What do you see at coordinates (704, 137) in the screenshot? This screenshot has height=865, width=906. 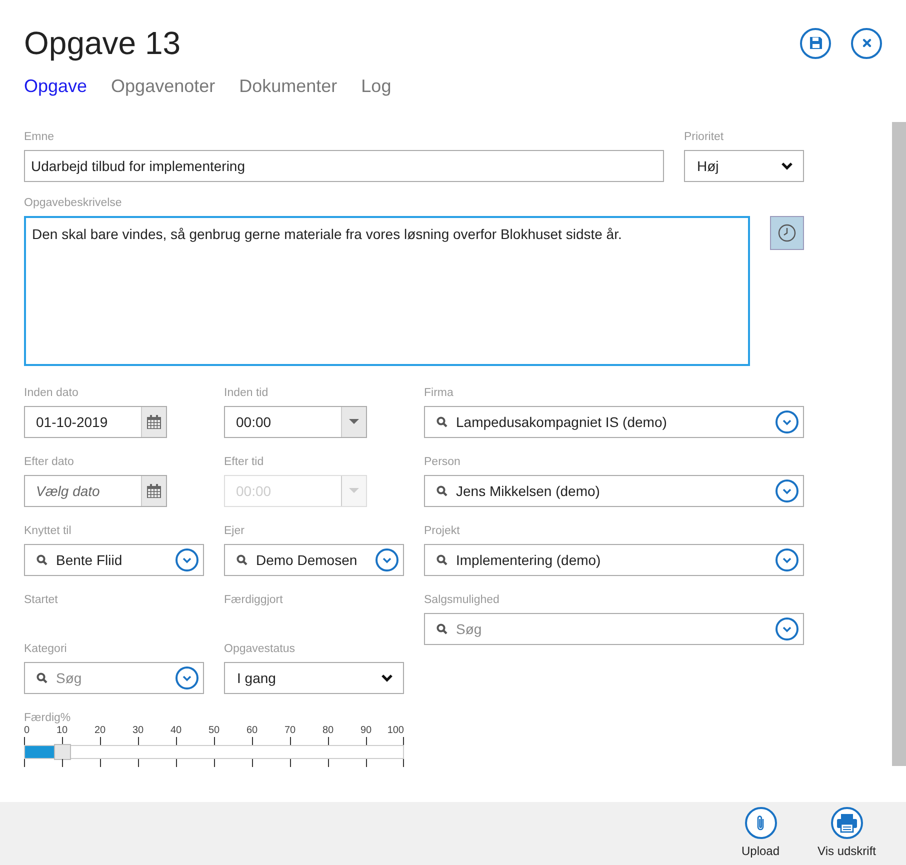 I see `field-label: Prioritet` at bounding box center [704, 137].